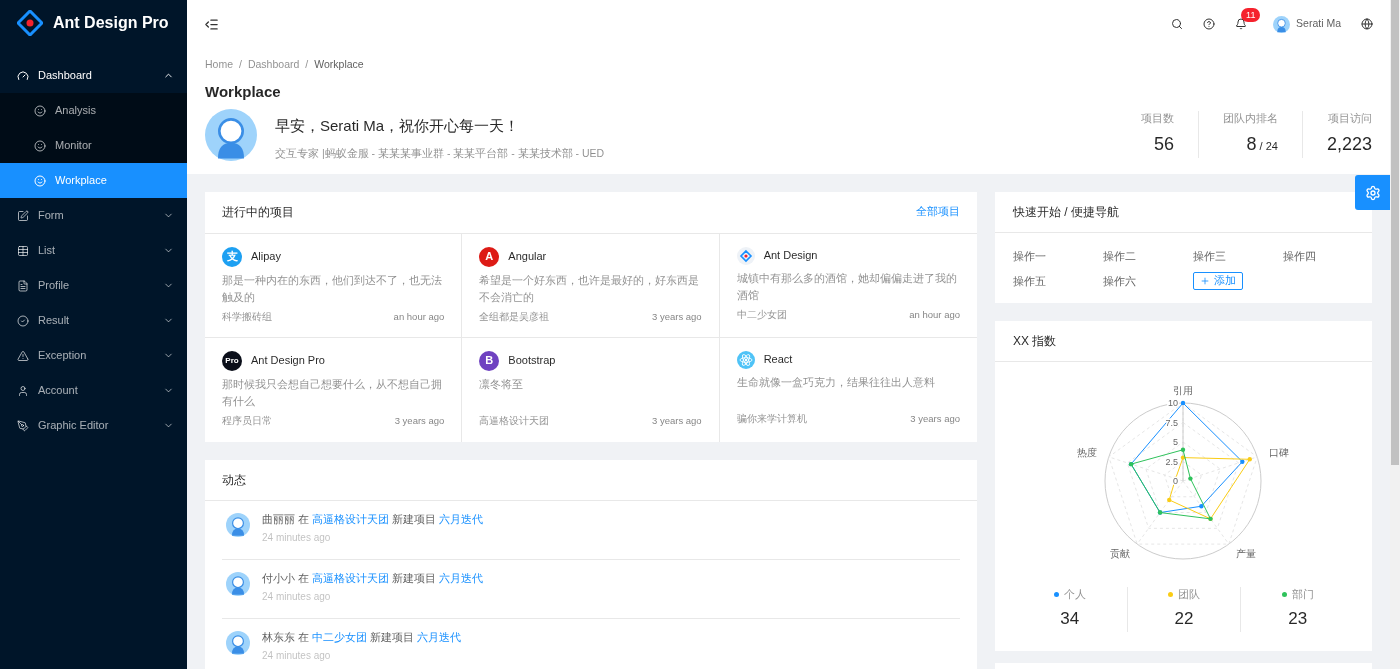 Image resolution: width=1400 pixels, height=669 pixels. What do you see at coordinates (1119, 553) in the screenshot?
I see `axis-label: 贡献` at bounding box center [1119, 553].